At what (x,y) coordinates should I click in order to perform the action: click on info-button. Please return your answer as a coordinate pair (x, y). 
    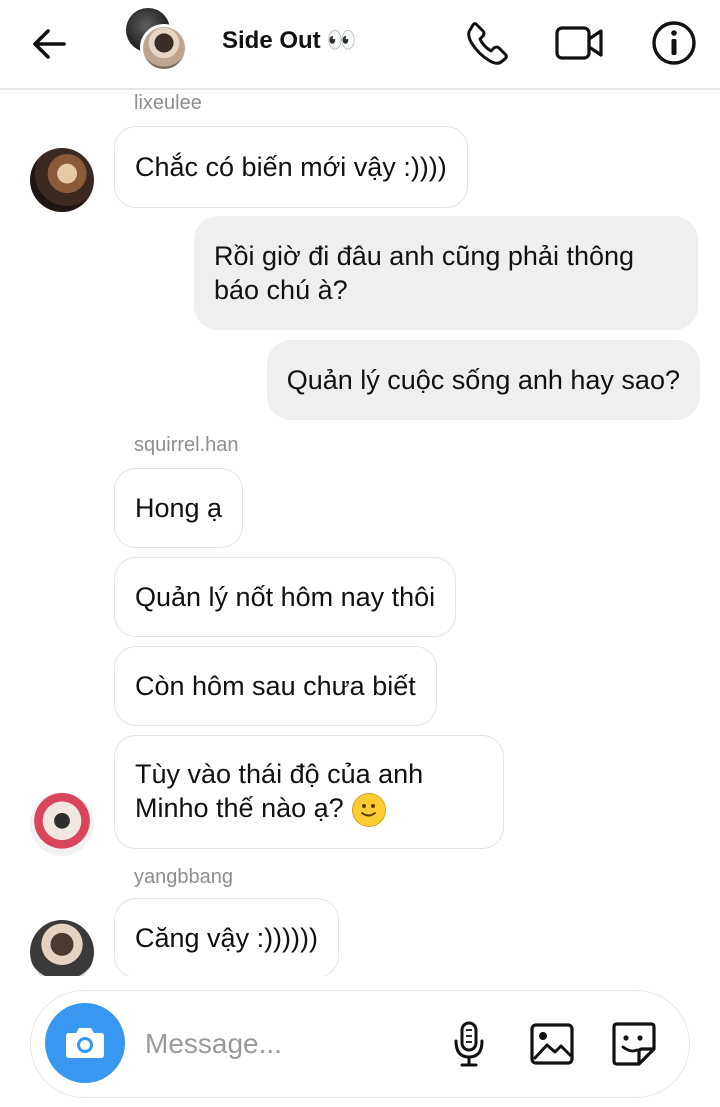
    Looking at the image, I should click on (675, 43).